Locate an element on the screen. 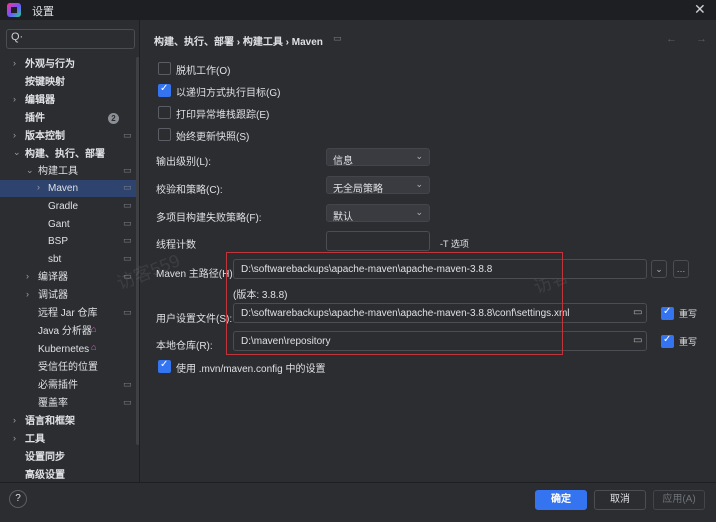  update-snapshots-checkbox is located at coordinates (164, 134).